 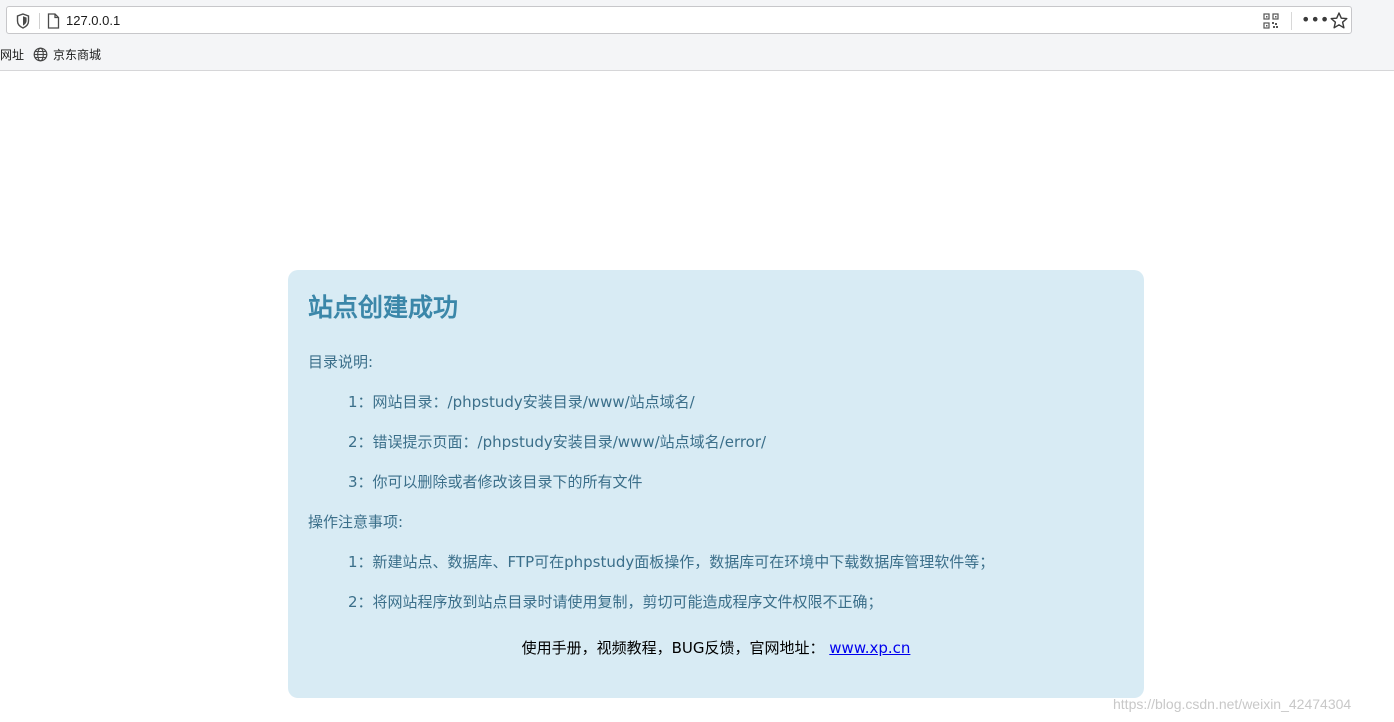 I want to click on footer-text: 使用手册，视频教程，BUG反馈，官网地址：, so click(x=673, y=648).